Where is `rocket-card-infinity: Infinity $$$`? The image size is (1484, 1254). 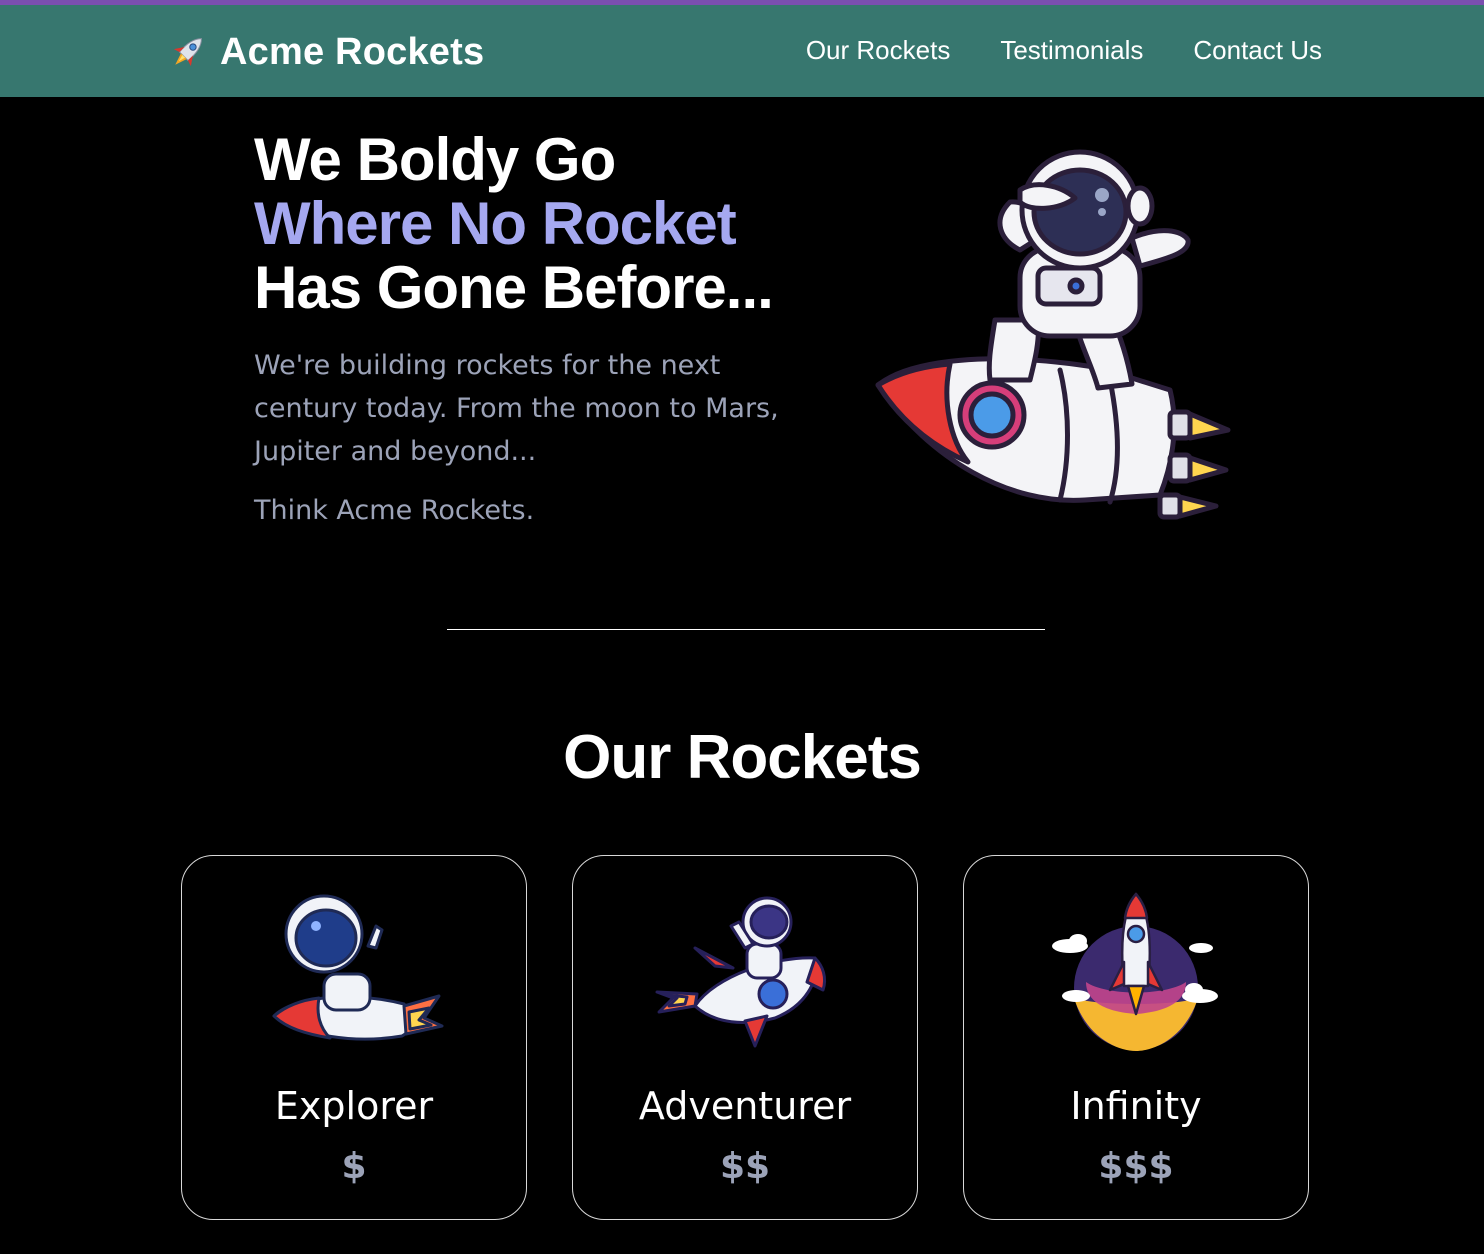 rocket-card-infinity: Infinity $$$ is located at coordinates (1136, 1037).